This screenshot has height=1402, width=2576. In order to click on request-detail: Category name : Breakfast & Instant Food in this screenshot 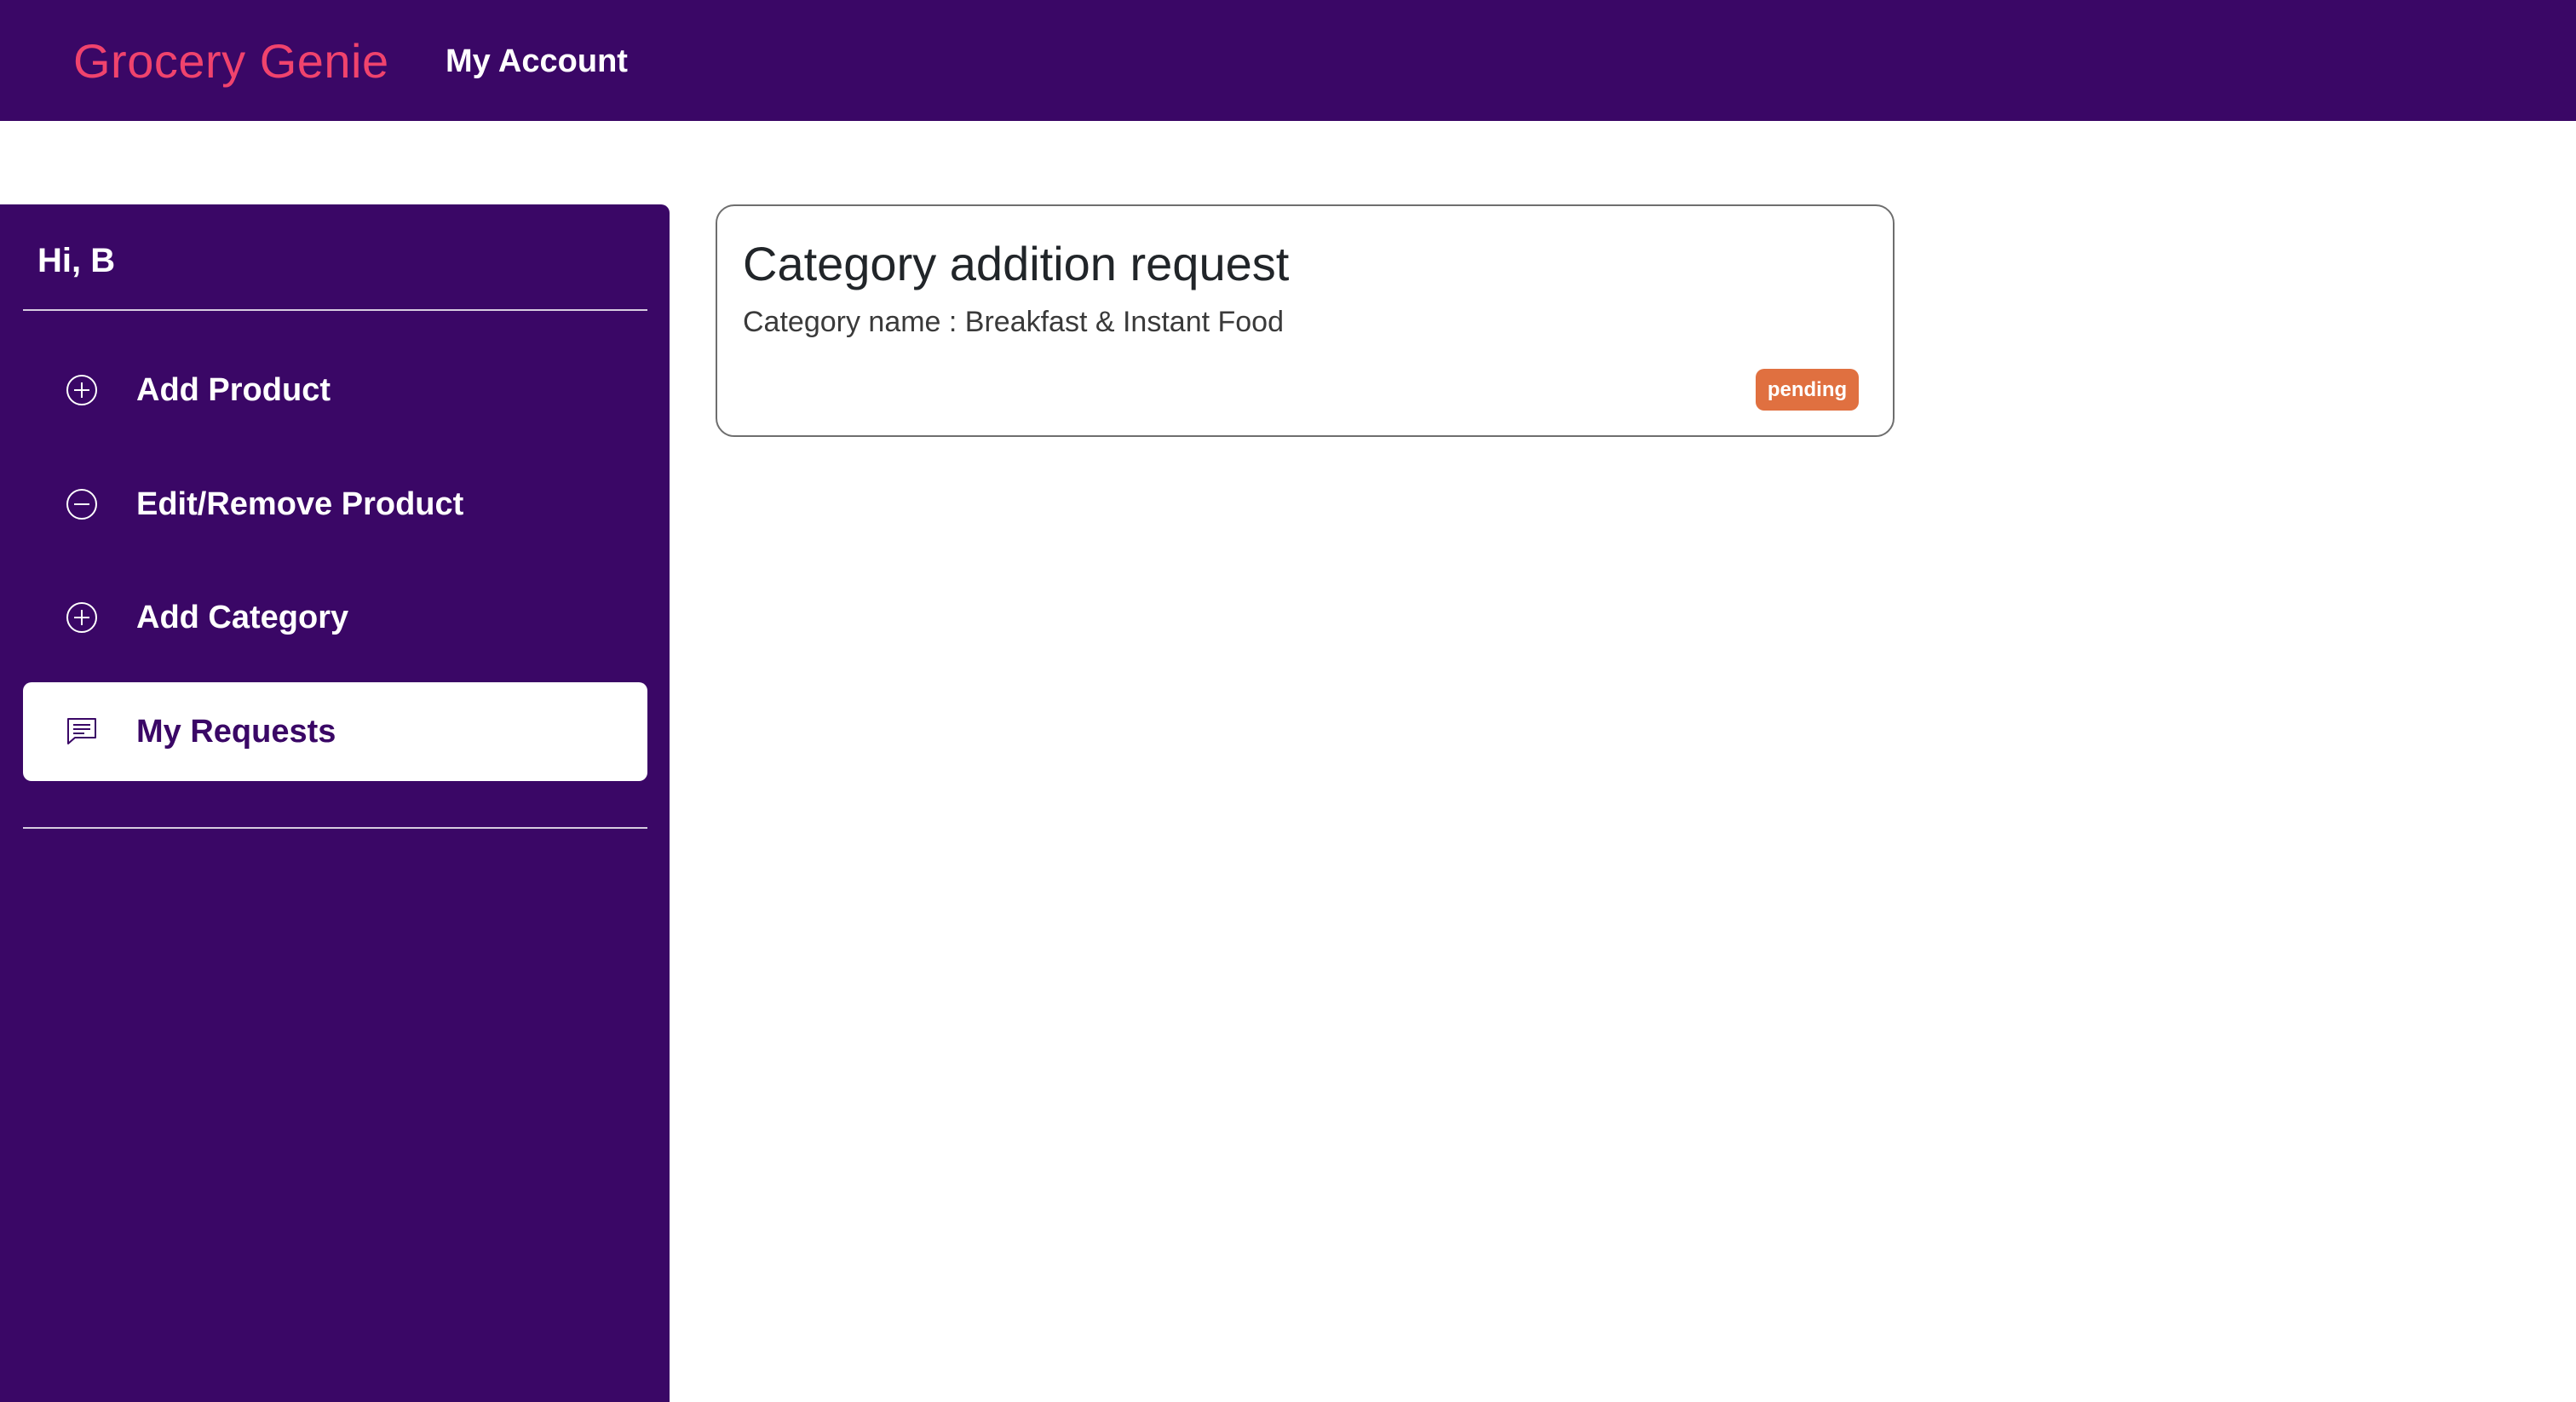, I will do `click(1014, 322)`.